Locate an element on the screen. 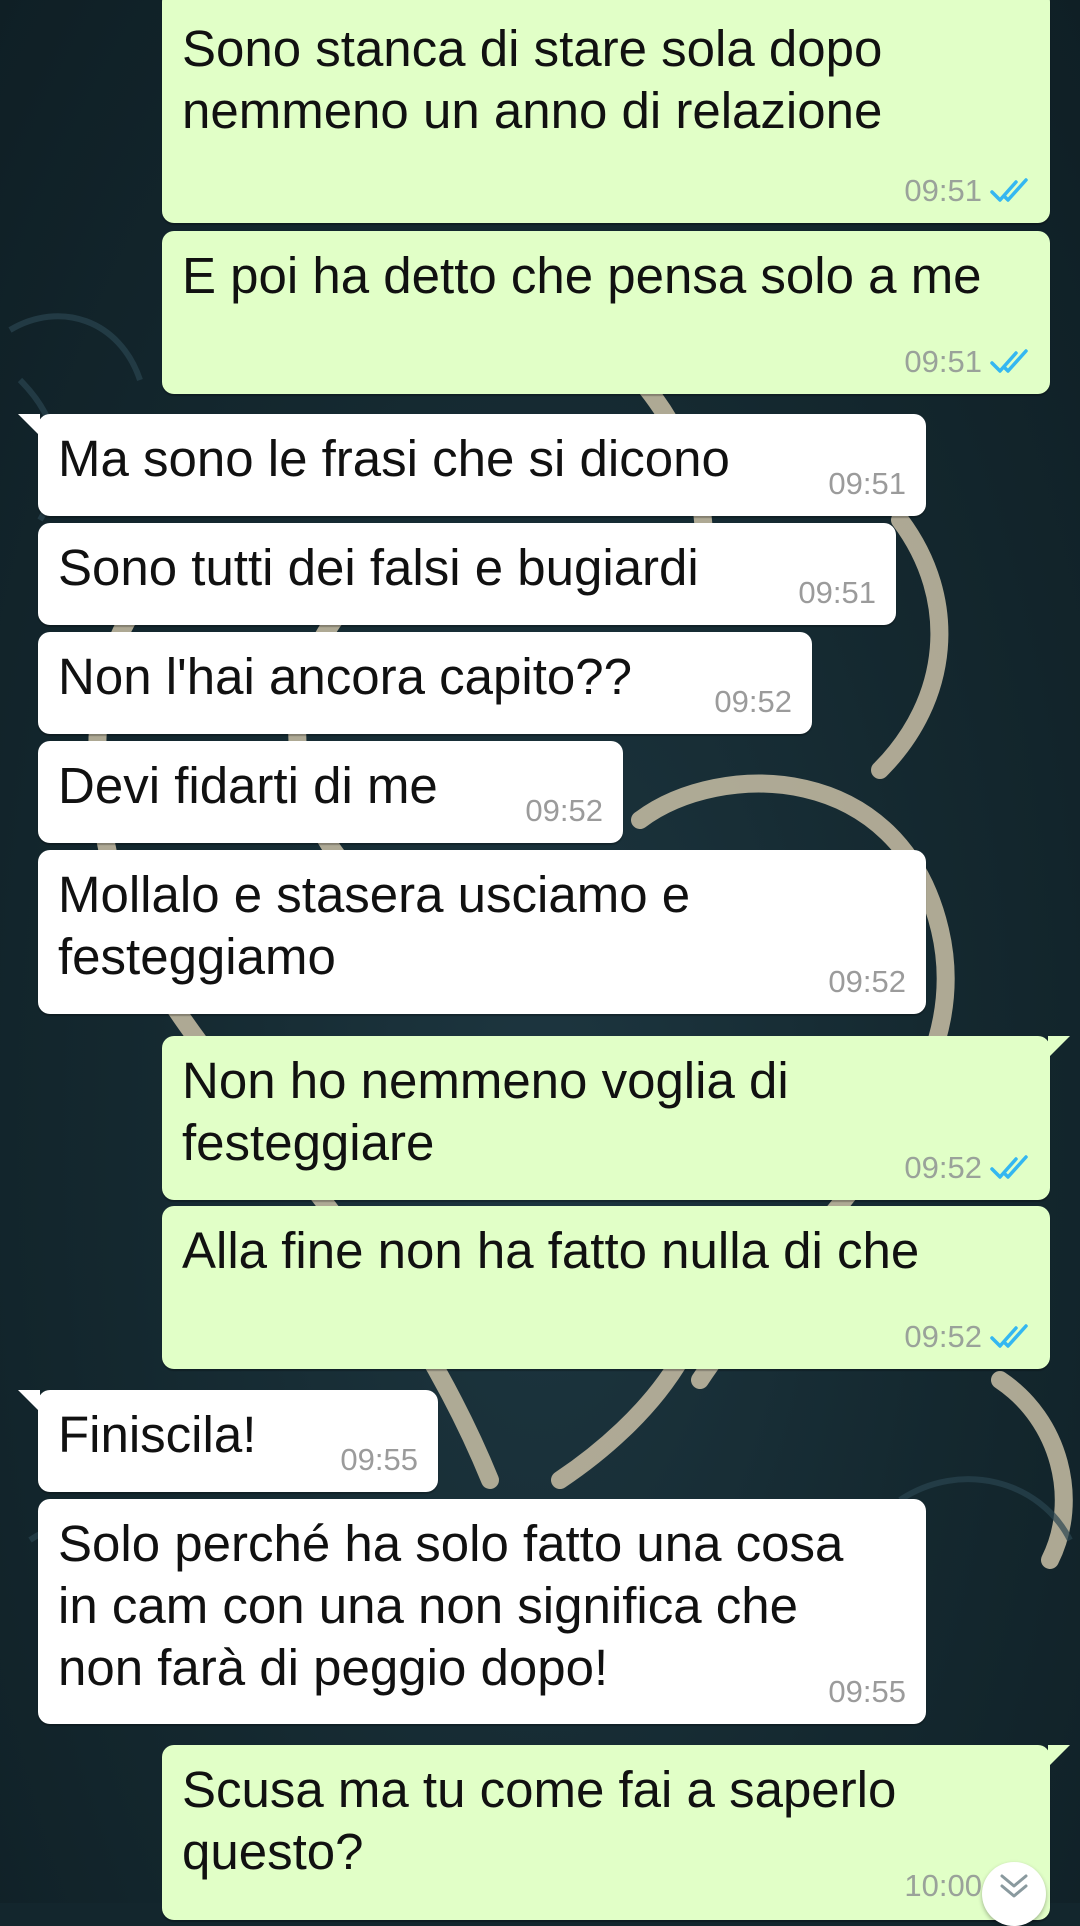 The width and height of the screenshot is (1080, 1926). message-text: Scusa ma tu come fai a saperlo questo? is located at coordinates (539, 1820).